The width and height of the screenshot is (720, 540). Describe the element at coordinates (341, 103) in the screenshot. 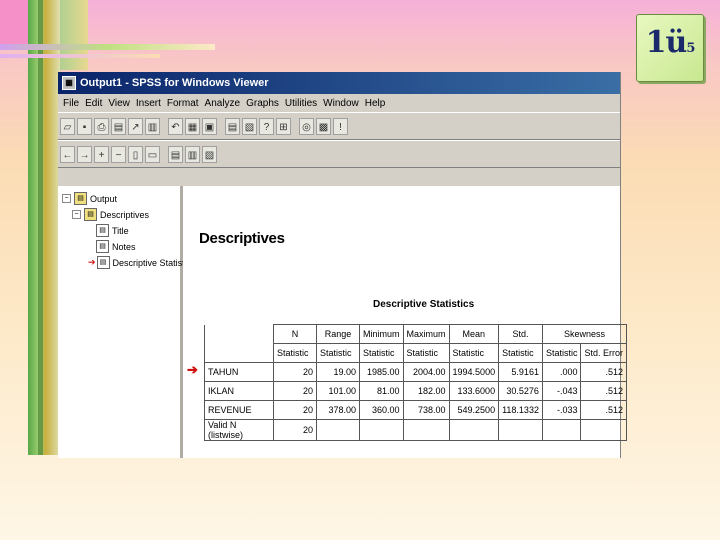

I see `menu-window: Window` at that location.